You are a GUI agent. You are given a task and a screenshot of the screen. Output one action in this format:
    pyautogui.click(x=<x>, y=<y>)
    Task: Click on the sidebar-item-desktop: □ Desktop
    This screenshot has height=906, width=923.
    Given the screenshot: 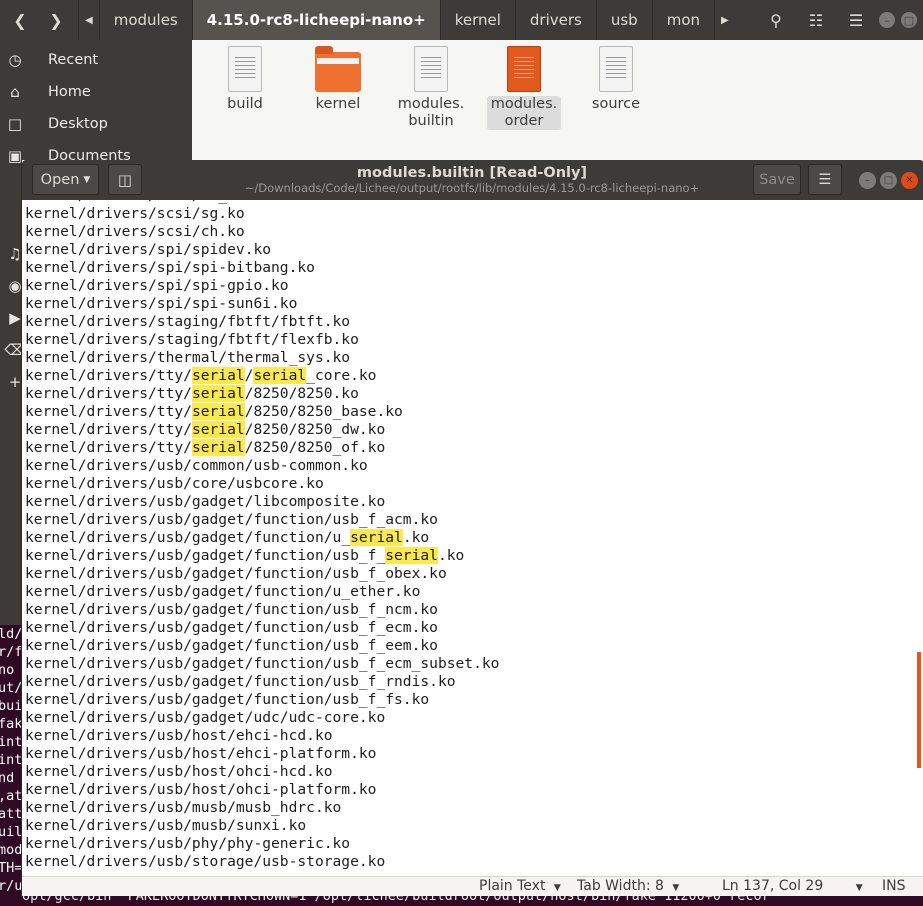 What is the action you would take?
    pyautogui.click(x=96, y=124)
    